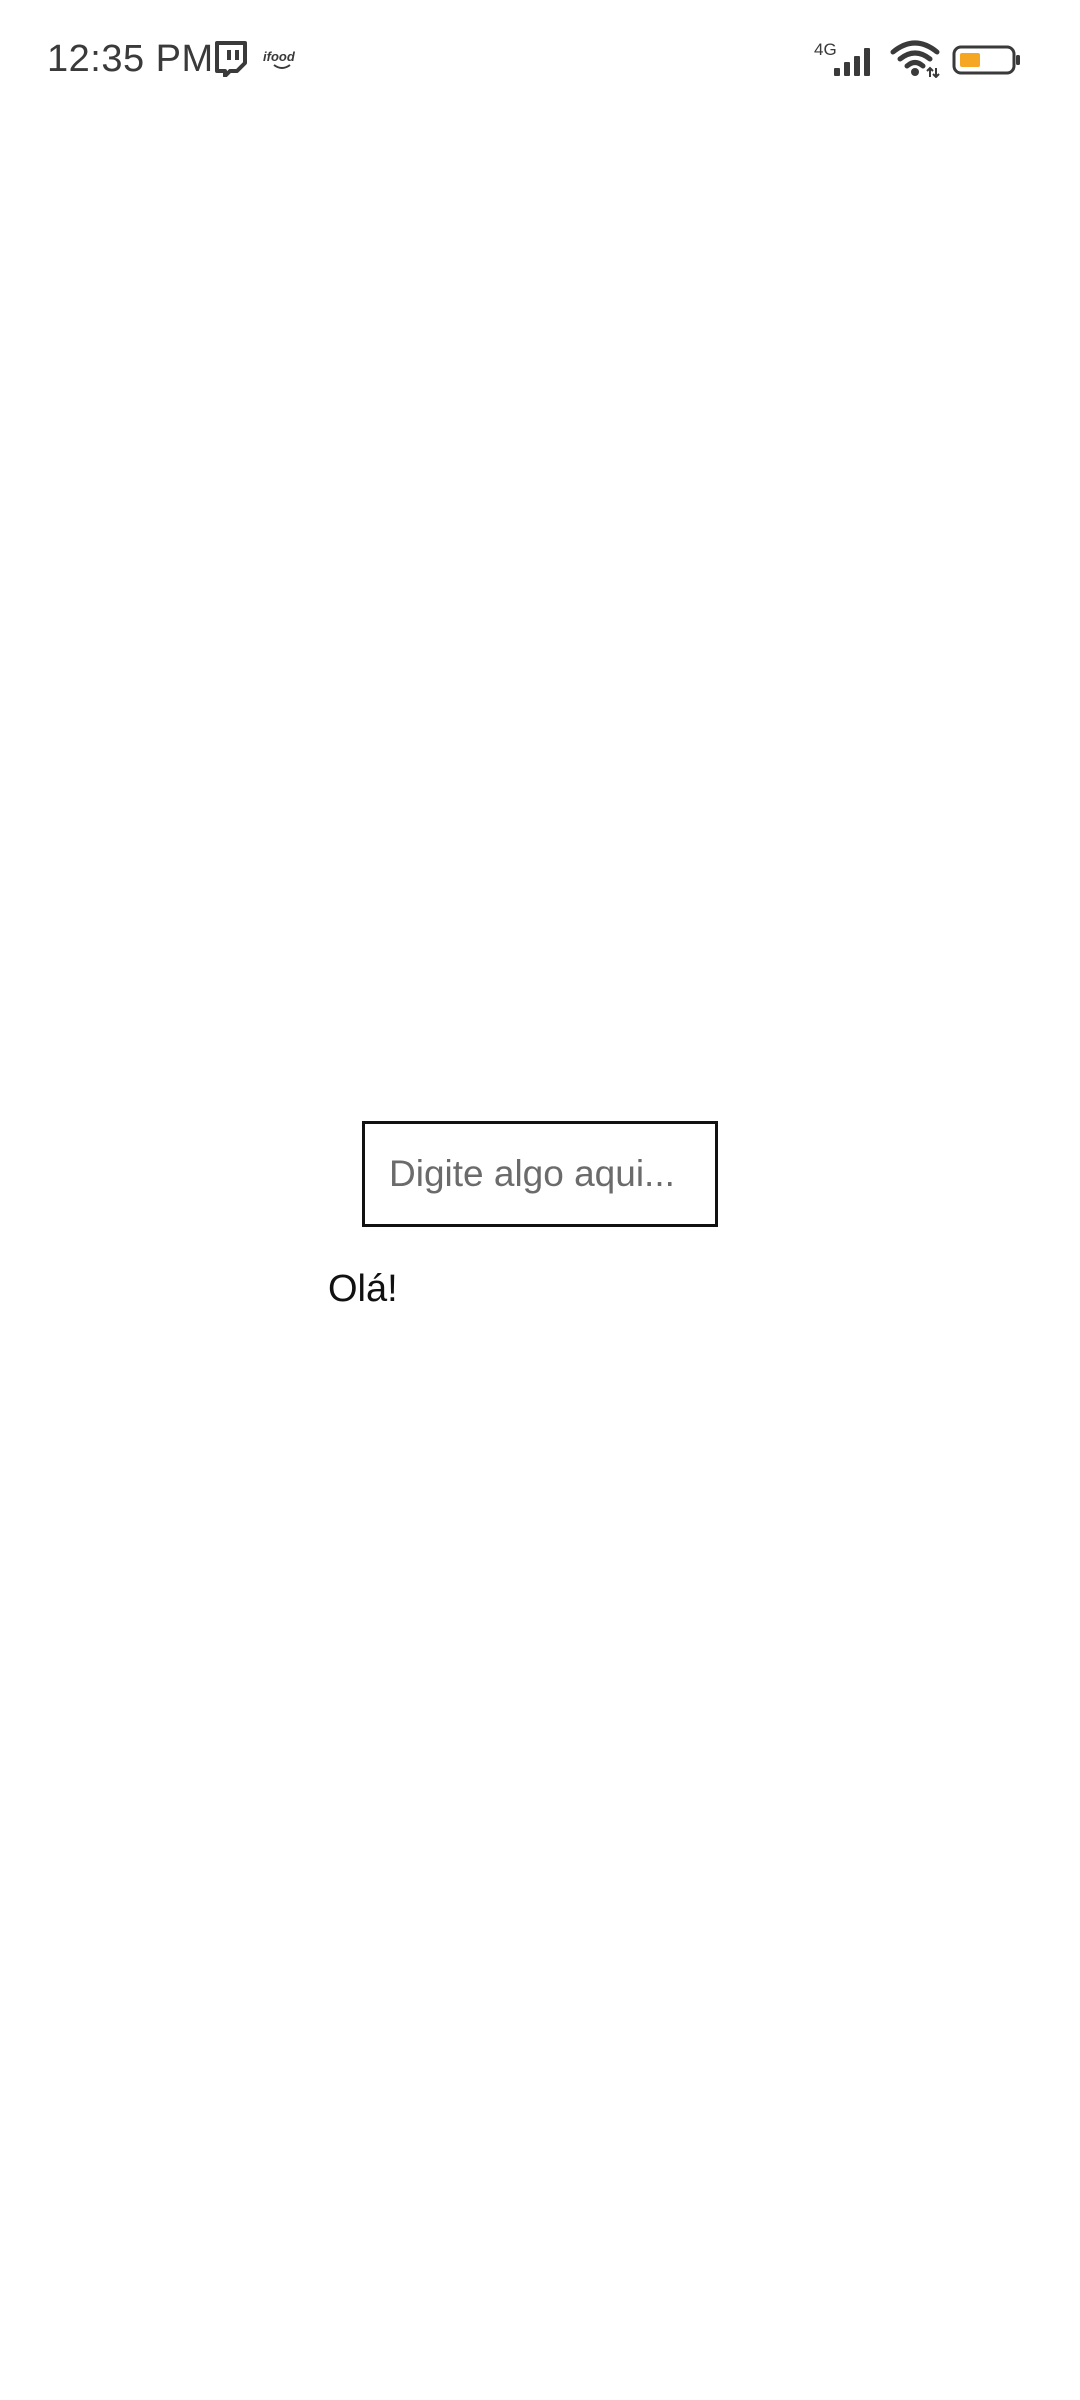  What do you see at coordinates (986, 60) in the screenshot?
I see `battery-icon` at bounding box center [986, 60].